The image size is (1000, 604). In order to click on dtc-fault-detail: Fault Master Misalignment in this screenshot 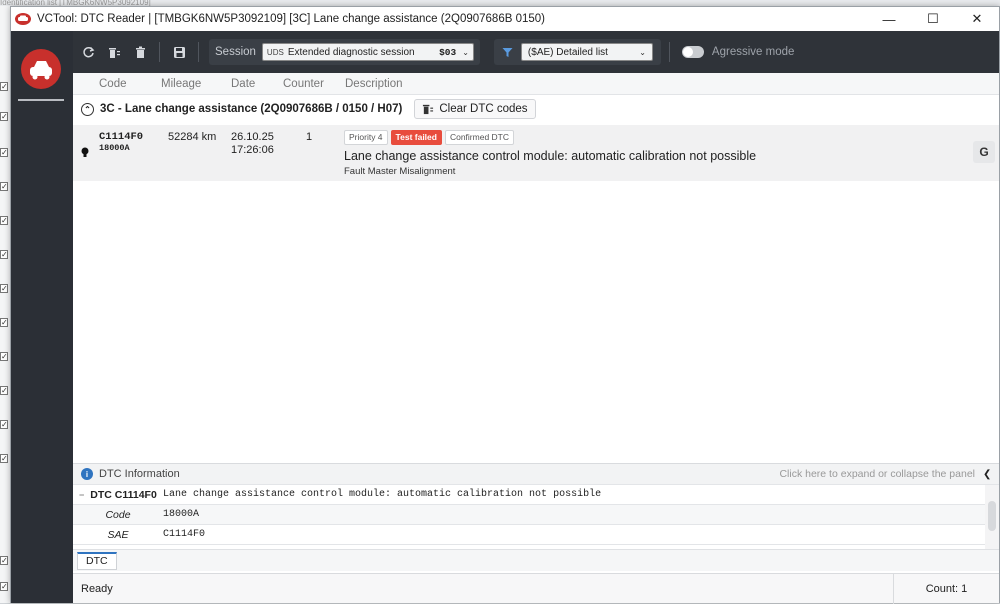, I will do `click(400, 171)`.